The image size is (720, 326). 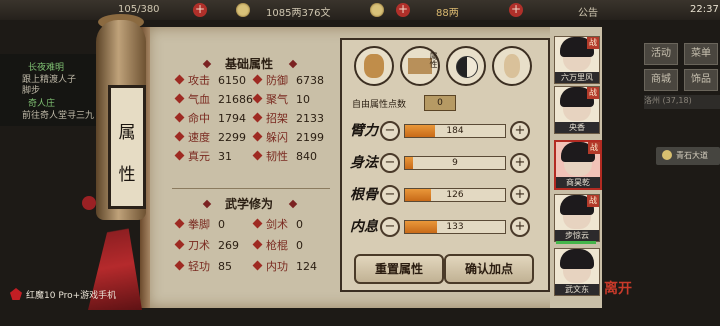 I want to click on alloc-slider-0: 184, so click(x=455, y=131).